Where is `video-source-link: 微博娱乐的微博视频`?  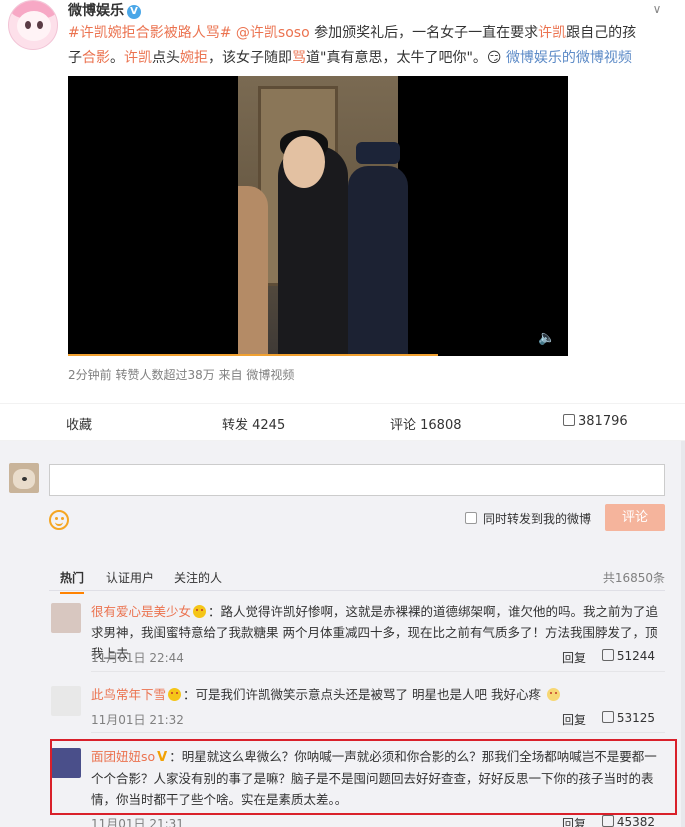
video-source-link: 微博娱乐的微博视频 is located at coordinates (569, 58).